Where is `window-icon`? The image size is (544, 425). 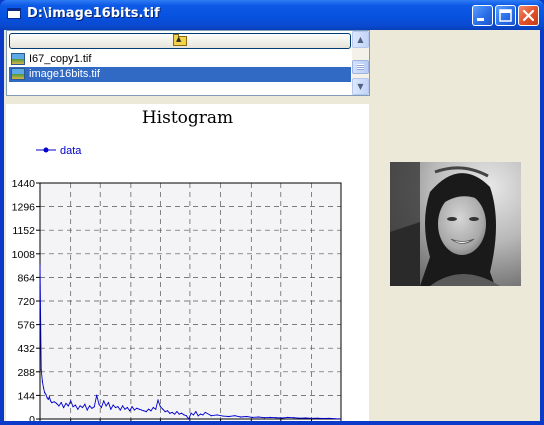 window-icon is located at coordinates (14, 13).